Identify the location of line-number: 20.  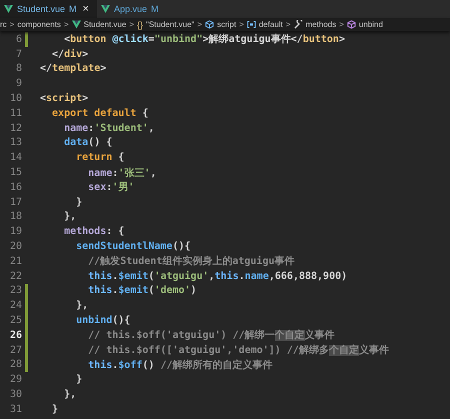
(15, 246).